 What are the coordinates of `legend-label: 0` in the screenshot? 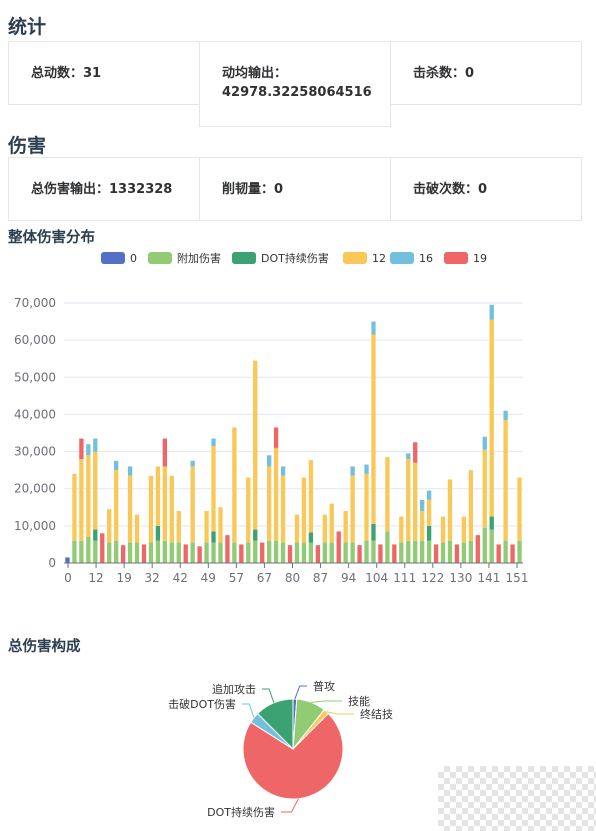 It's located at (133, 258).